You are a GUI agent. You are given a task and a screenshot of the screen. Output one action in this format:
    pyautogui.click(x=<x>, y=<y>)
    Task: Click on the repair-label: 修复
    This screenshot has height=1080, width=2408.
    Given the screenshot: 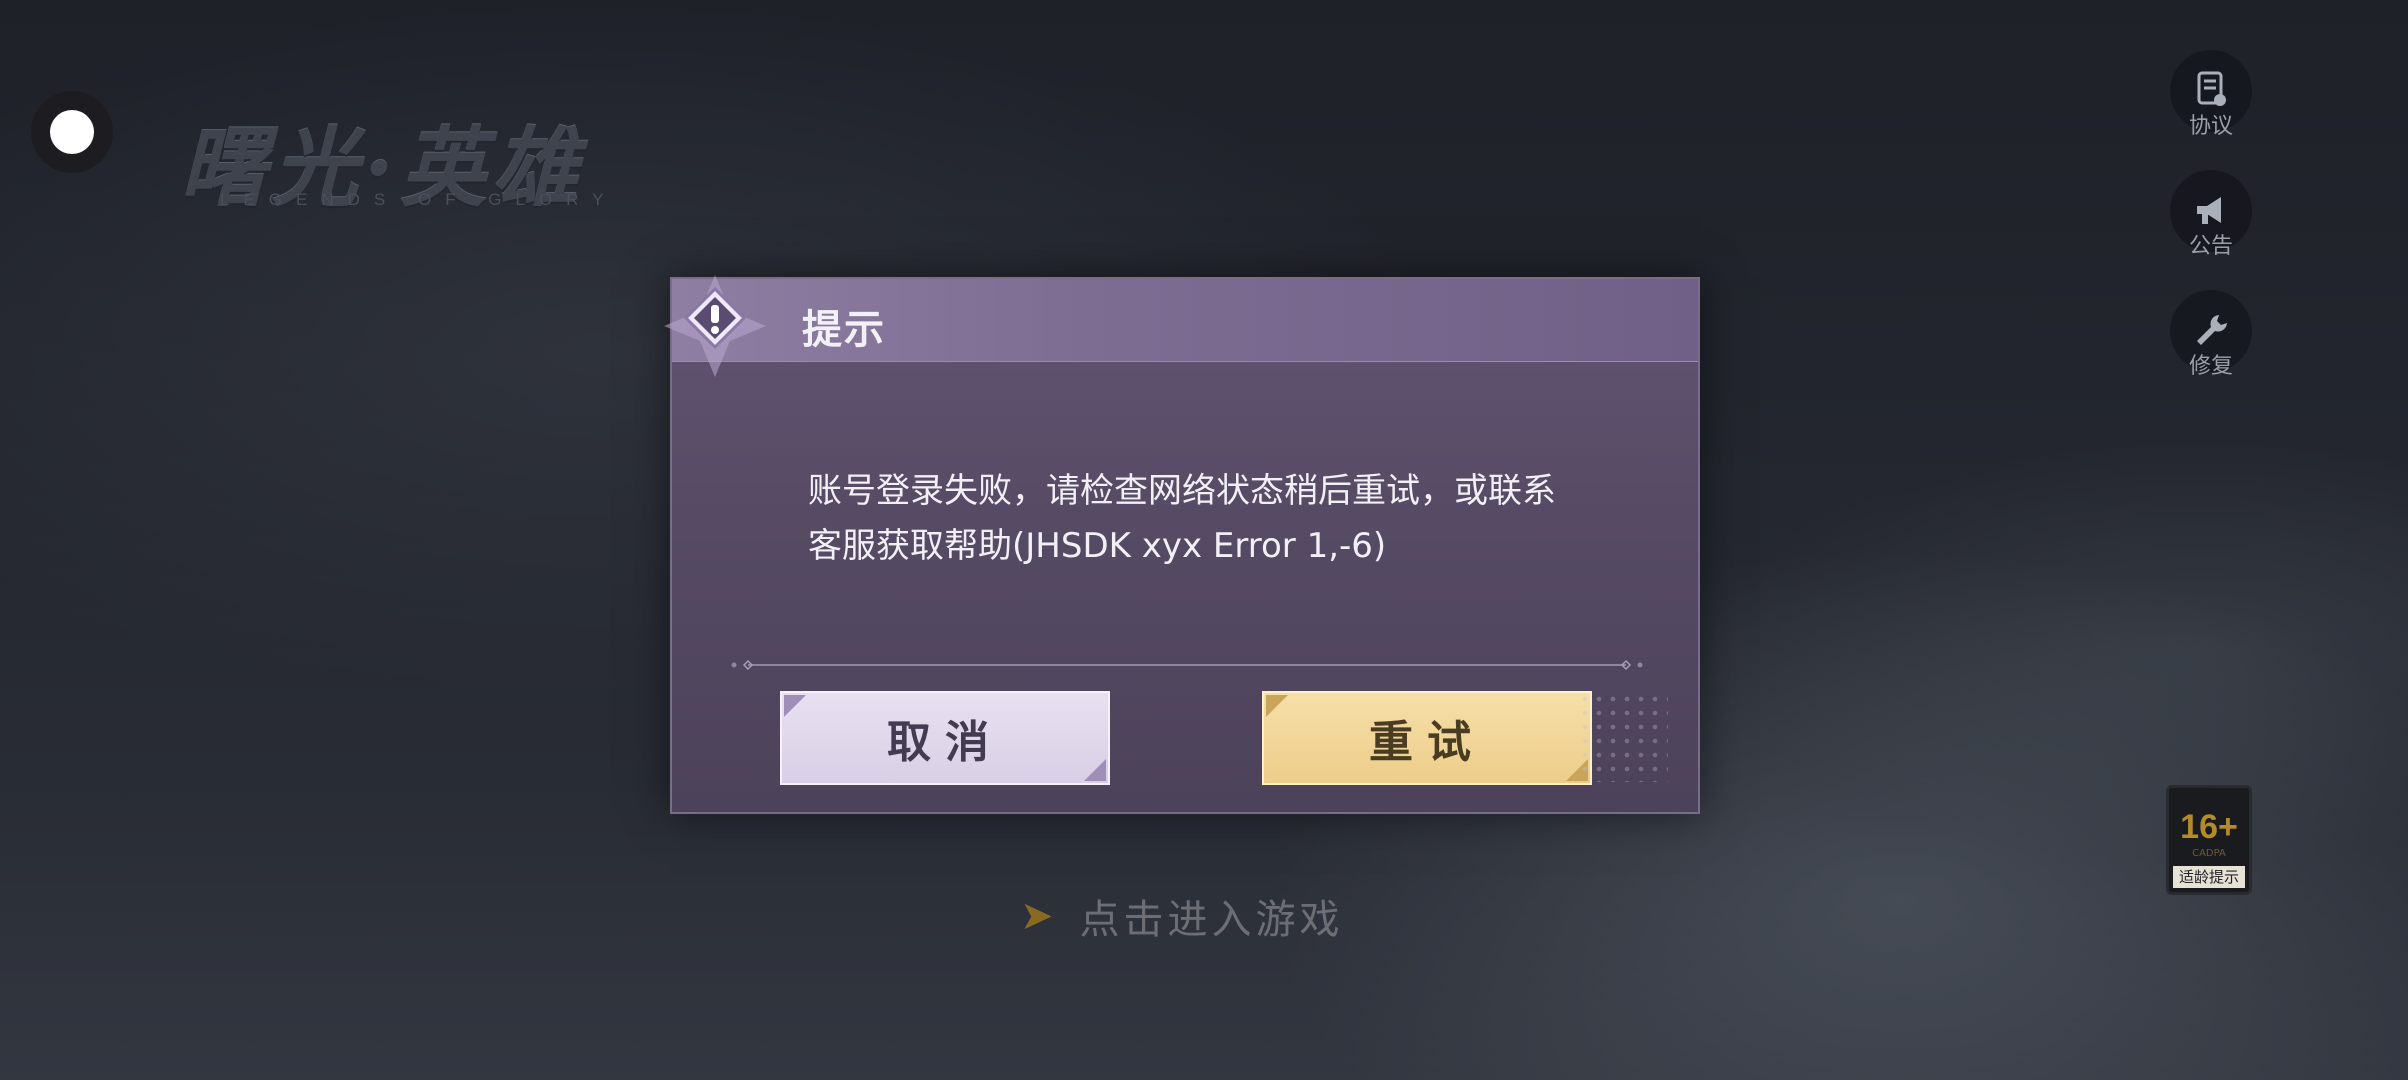 What is the action you would take?
    pyautogui.click(x=2210, y=366)
    